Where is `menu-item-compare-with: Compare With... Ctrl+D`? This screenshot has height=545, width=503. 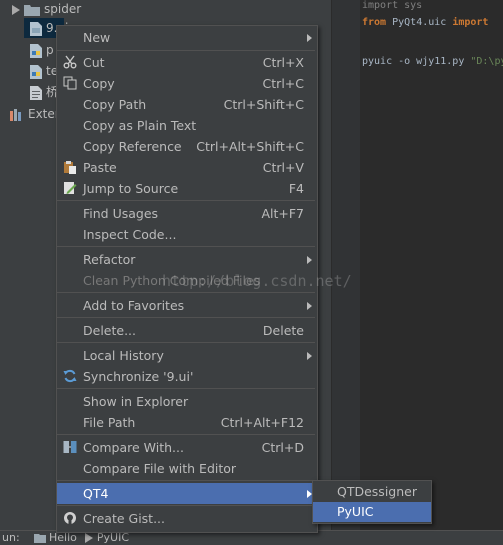
menu-item-compare-with: Compare With... Ctrl+D is located at coordinates (187, 447).